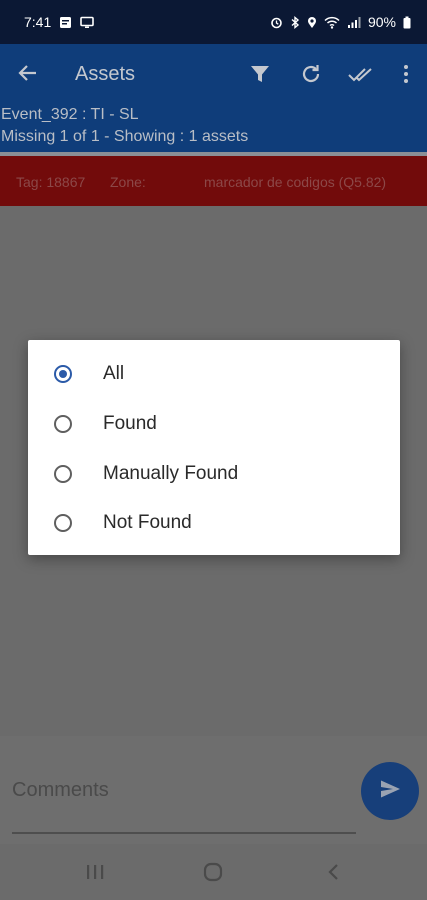 This screenshot has height=900, width=427. I want to click on filter-option-all: All, so click(214, 374).